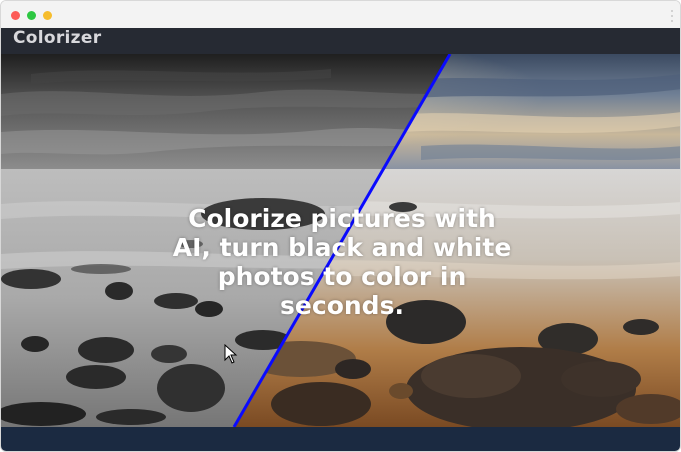  Describe the element at coordinates (340, 14) in the screenshot. I see `window-titlebar` at that location.